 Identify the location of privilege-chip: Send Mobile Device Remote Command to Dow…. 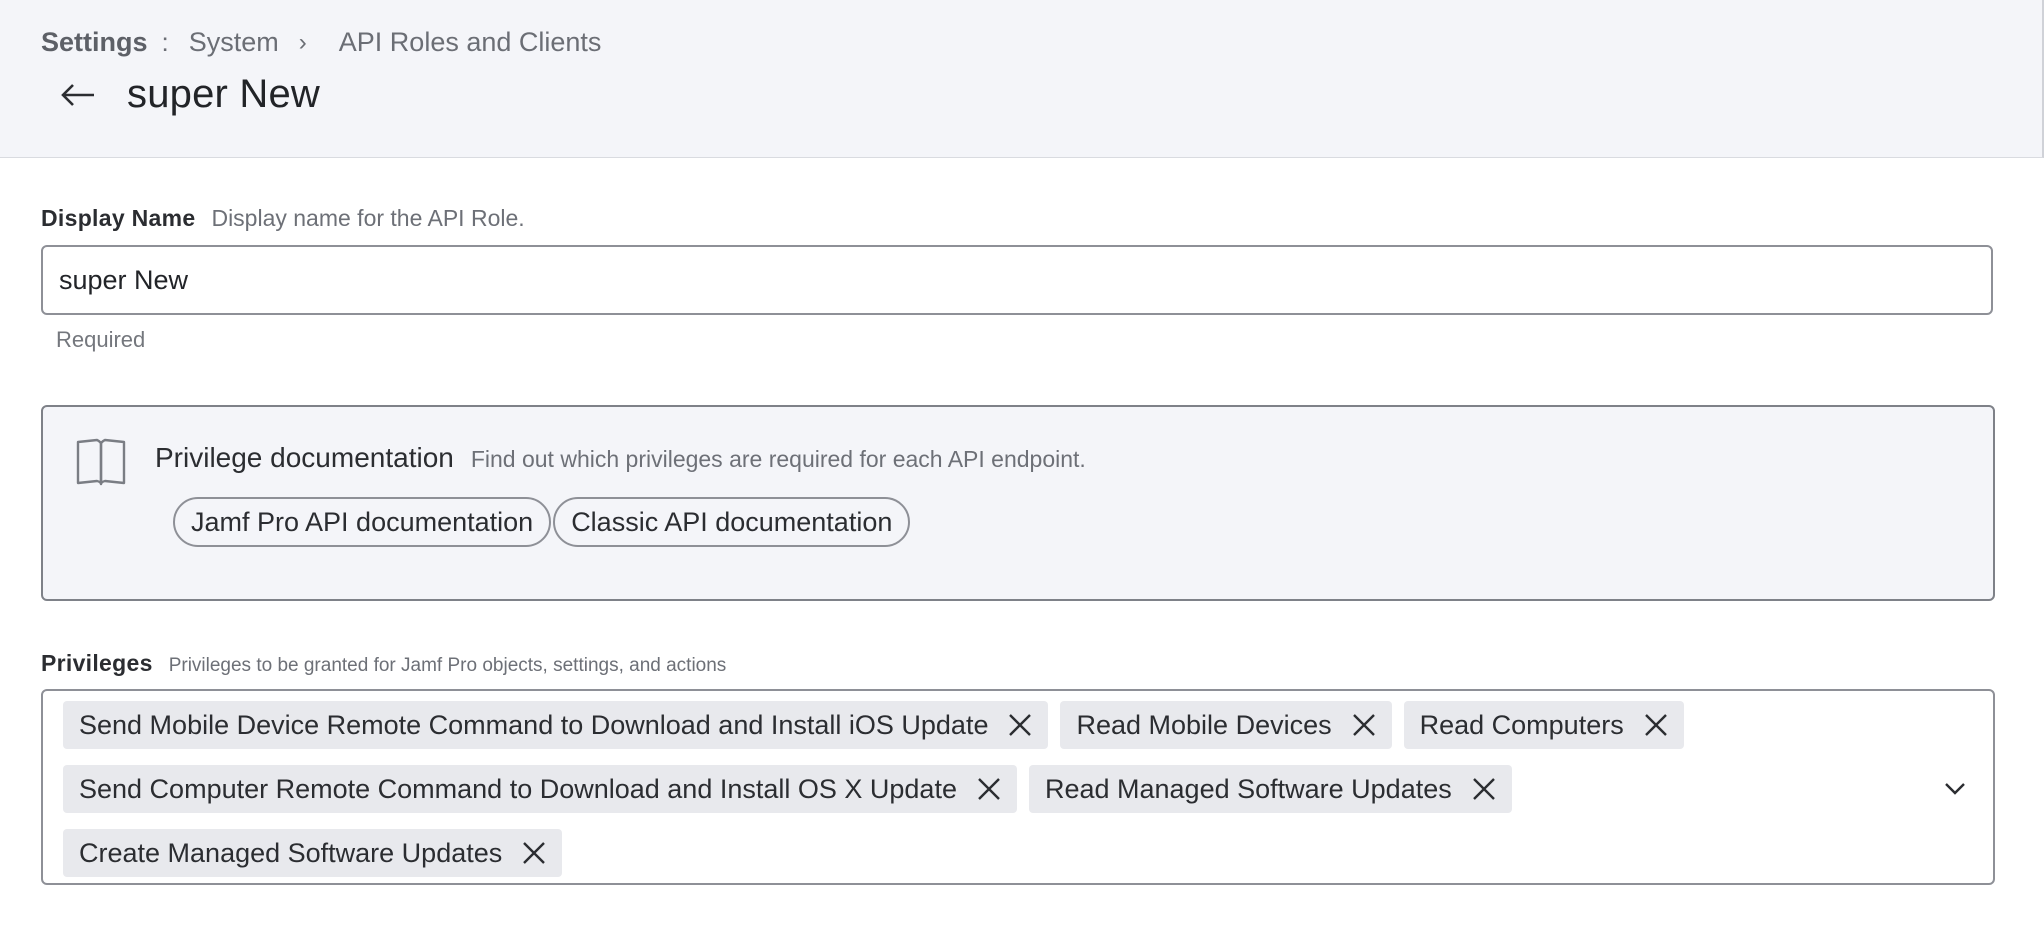
(556, 725).